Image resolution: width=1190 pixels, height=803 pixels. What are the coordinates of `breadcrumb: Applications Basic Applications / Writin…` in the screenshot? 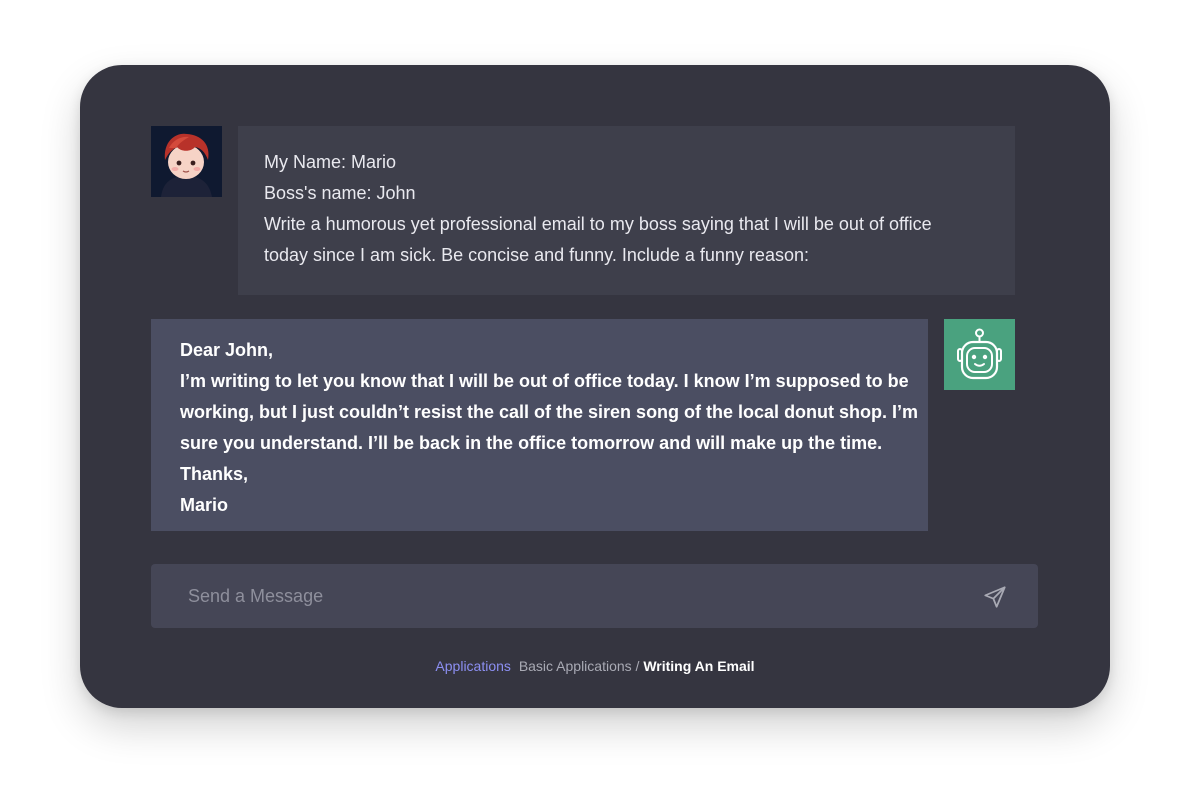 It's located at (595, 666).